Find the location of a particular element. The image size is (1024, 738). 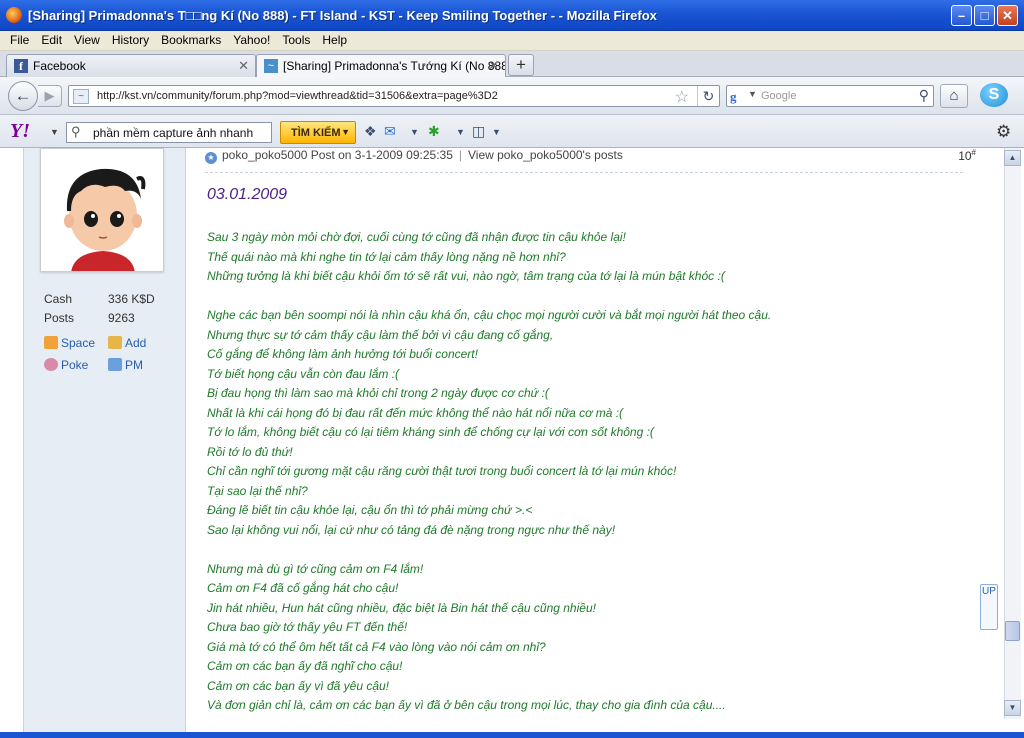

poke-link: Poke is located at coordinates (66, 365).